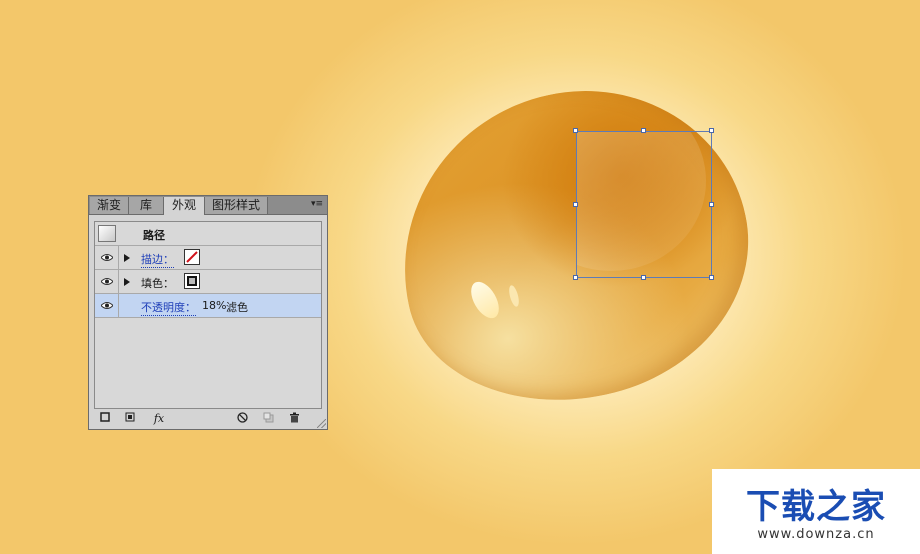 The width and height of the screenshot is (920, 554). Describe the element at coordinates (208, 419) in the screenshot. I see `panel-footer: fx` at that location.